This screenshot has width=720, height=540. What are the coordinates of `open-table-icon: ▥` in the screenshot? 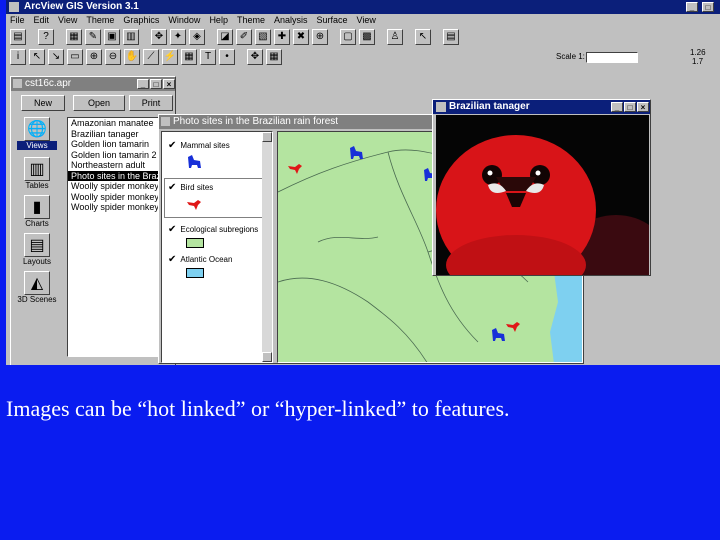 It's located at (131, 37).